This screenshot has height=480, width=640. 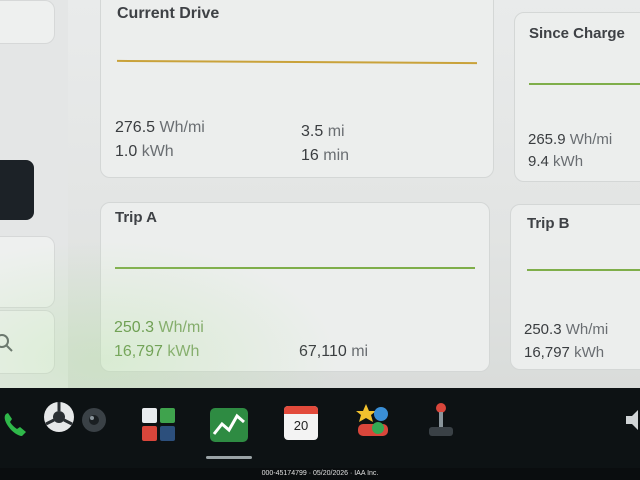 I want to click on since-charge-graph-line, so click(x=584, y=84).